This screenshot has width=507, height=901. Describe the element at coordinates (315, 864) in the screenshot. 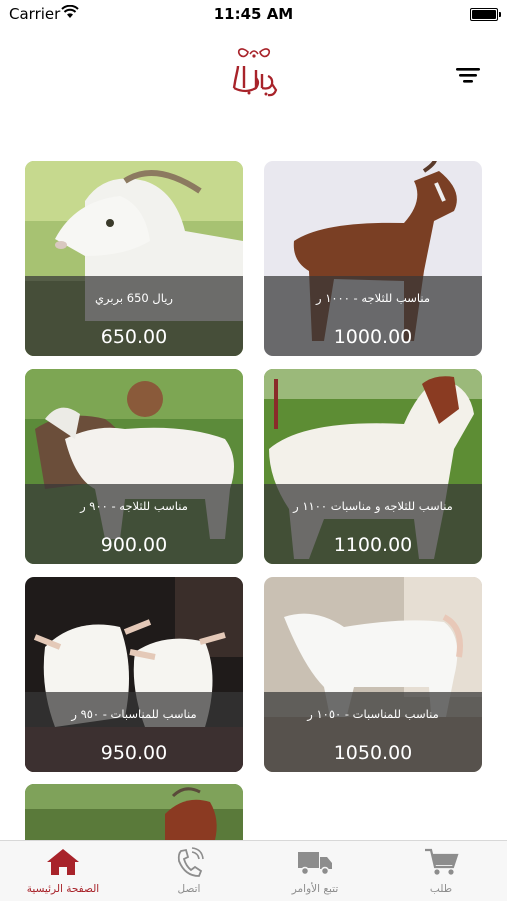

I see `truck-icon` at that location.